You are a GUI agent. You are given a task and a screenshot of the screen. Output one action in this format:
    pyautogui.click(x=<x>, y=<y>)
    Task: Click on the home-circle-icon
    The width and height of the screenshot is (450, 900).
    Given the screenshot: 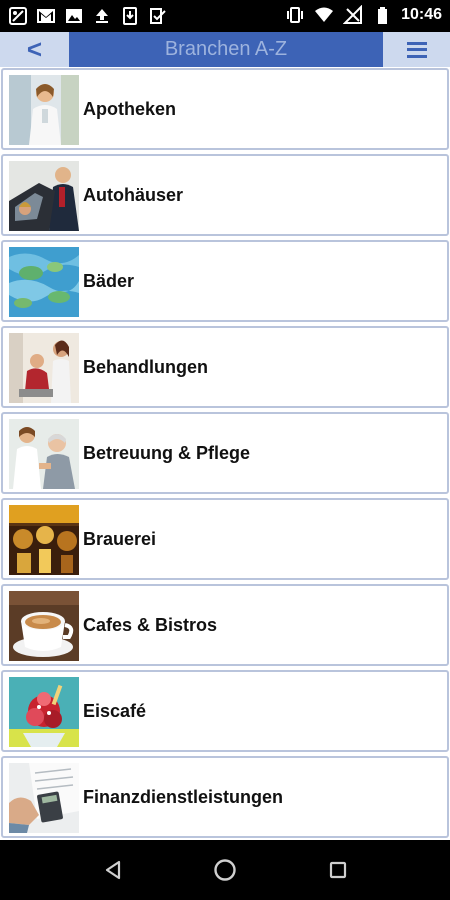 What is the action you would take?
    pyautogui.click(x=225, y=870)
    